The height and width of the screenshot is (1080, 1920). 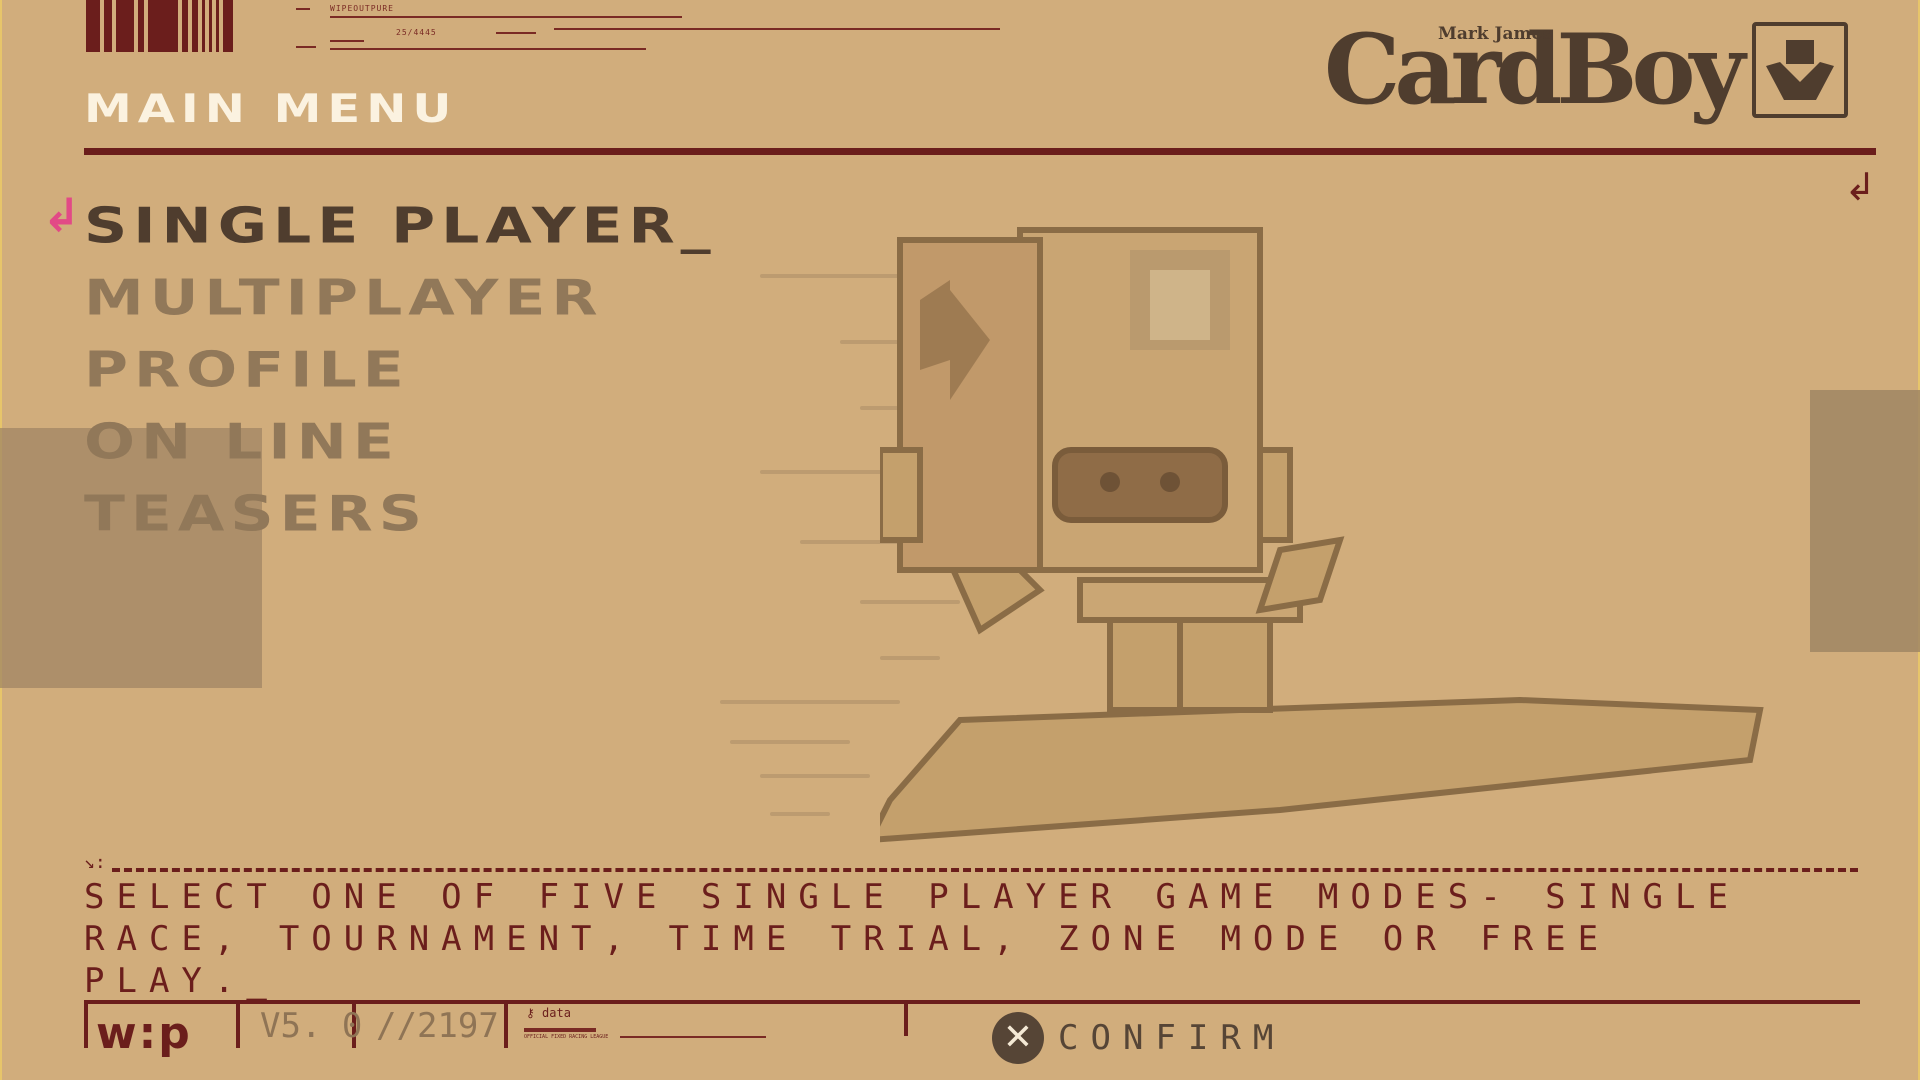 I want to click on data-label-text: data, so click(x=556, y=1013).